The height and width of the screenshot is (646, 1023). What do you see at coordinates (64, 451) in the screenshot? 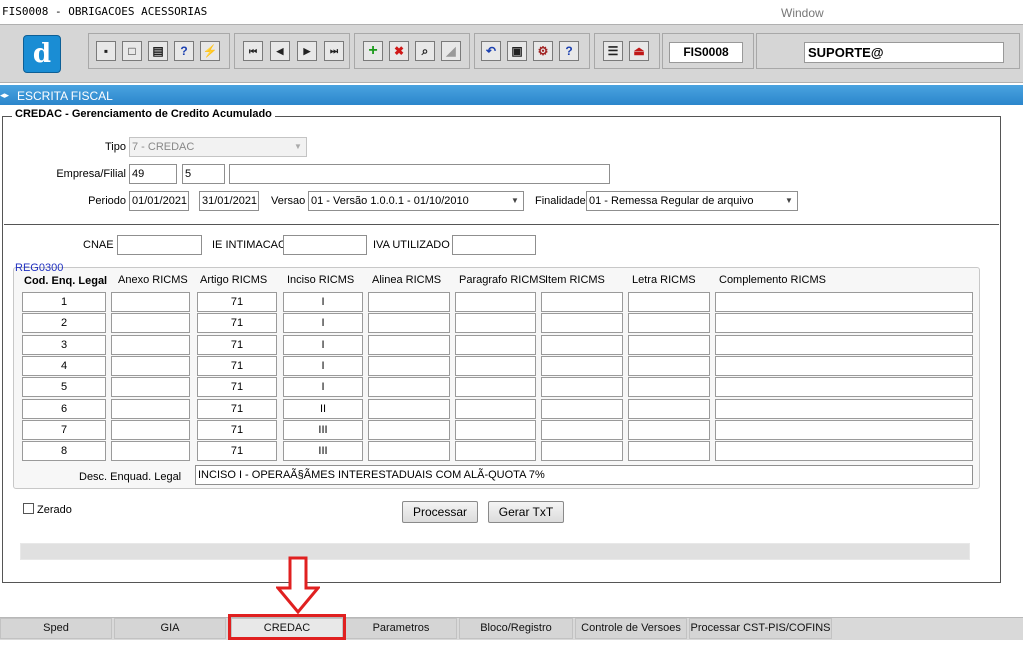
I see `cell-cod: 8` at bounding box center [64, 451].